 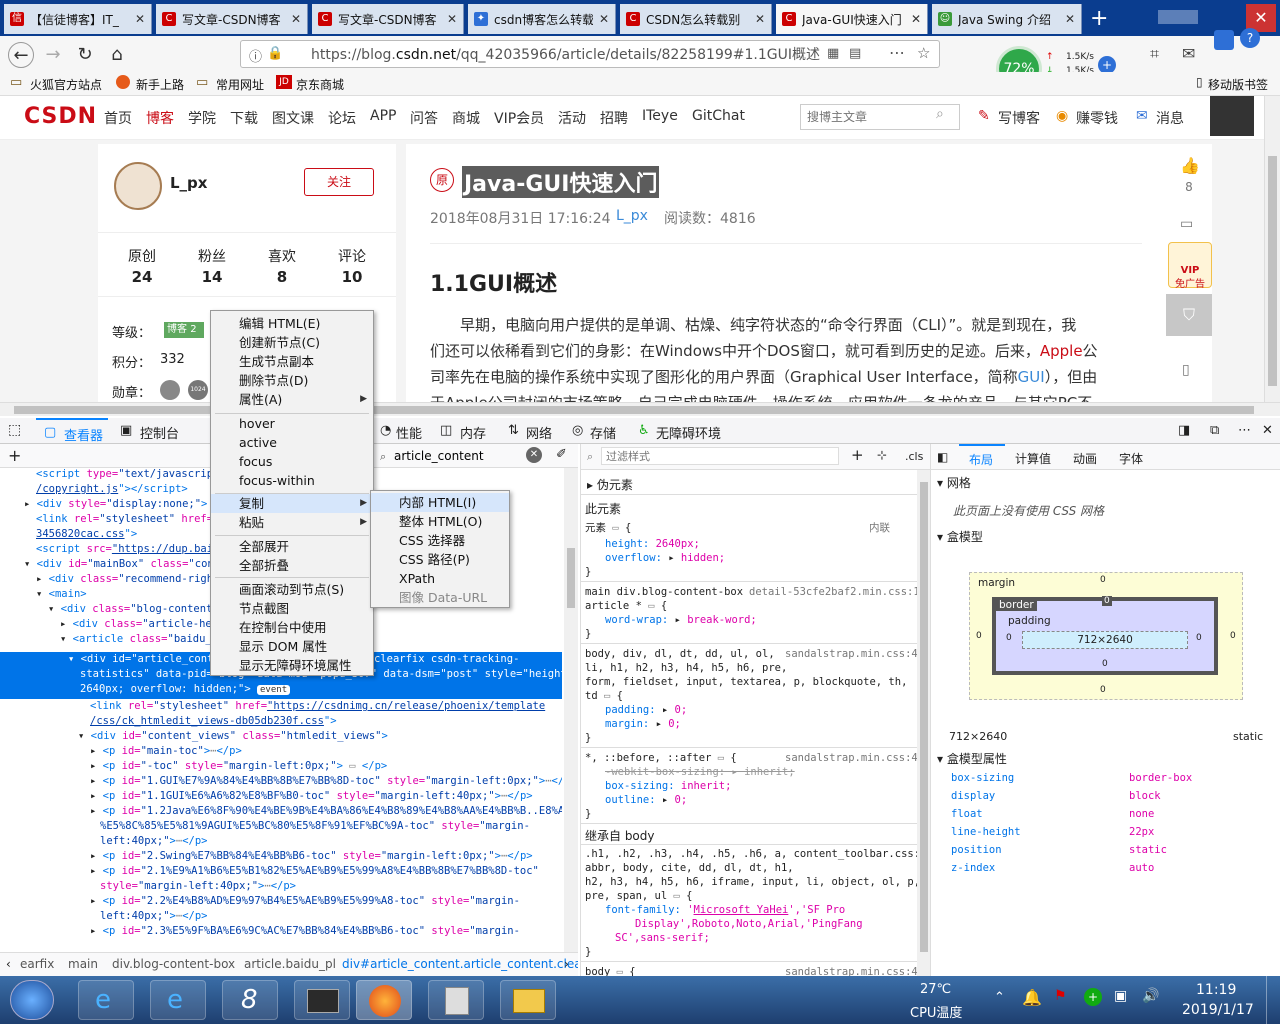 What do you see at coordinates (1244, 430) in the screenshot?
I see `devtools-menu-icon: ⋯` at bounding box center [1244, 430].